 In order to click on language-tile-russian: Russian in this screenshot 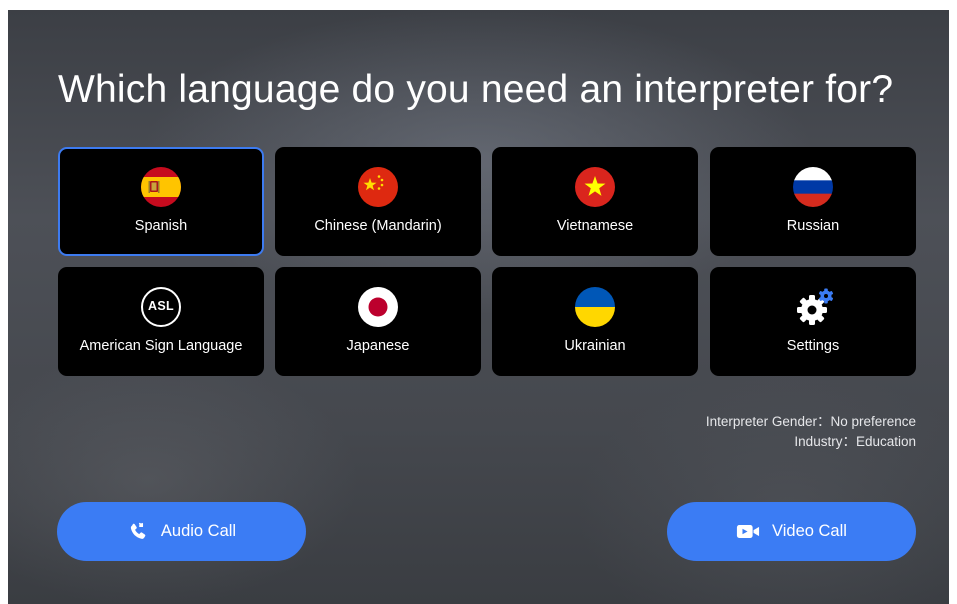, I will do `click(813, 201)`.